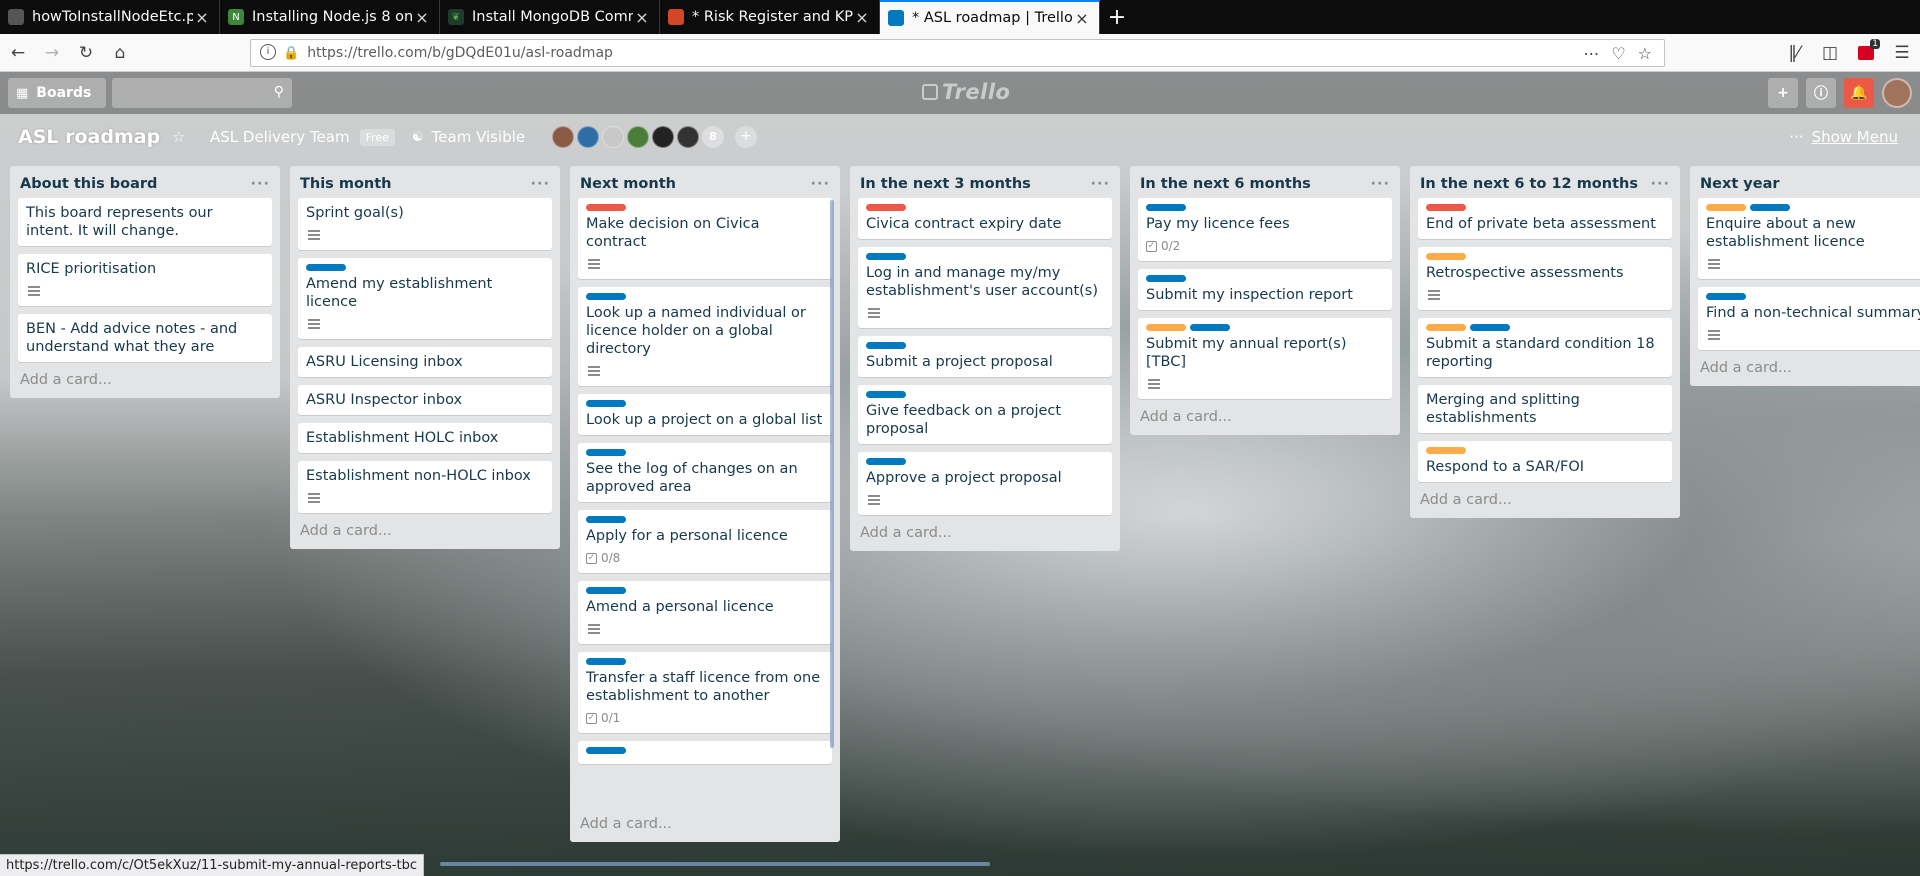  What do you see at coordinates (1783, 93) in the screenshot?
I see `create-button: +` at bounding box center [1783, 93].